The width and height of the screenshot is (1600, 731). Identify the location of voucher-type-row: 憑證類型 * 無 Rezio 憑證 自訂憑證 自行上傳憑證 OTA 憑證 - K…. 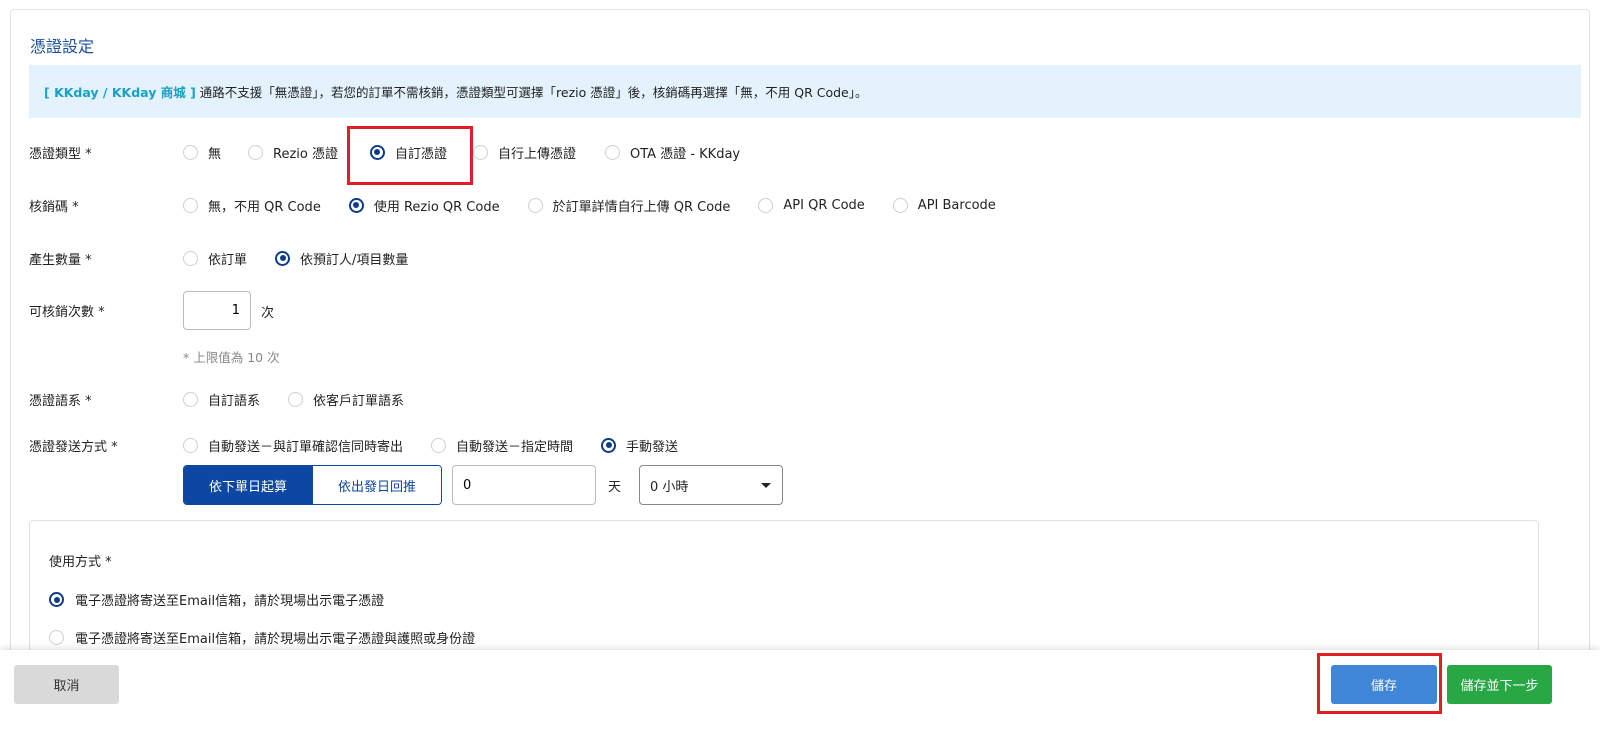
(398, 152).